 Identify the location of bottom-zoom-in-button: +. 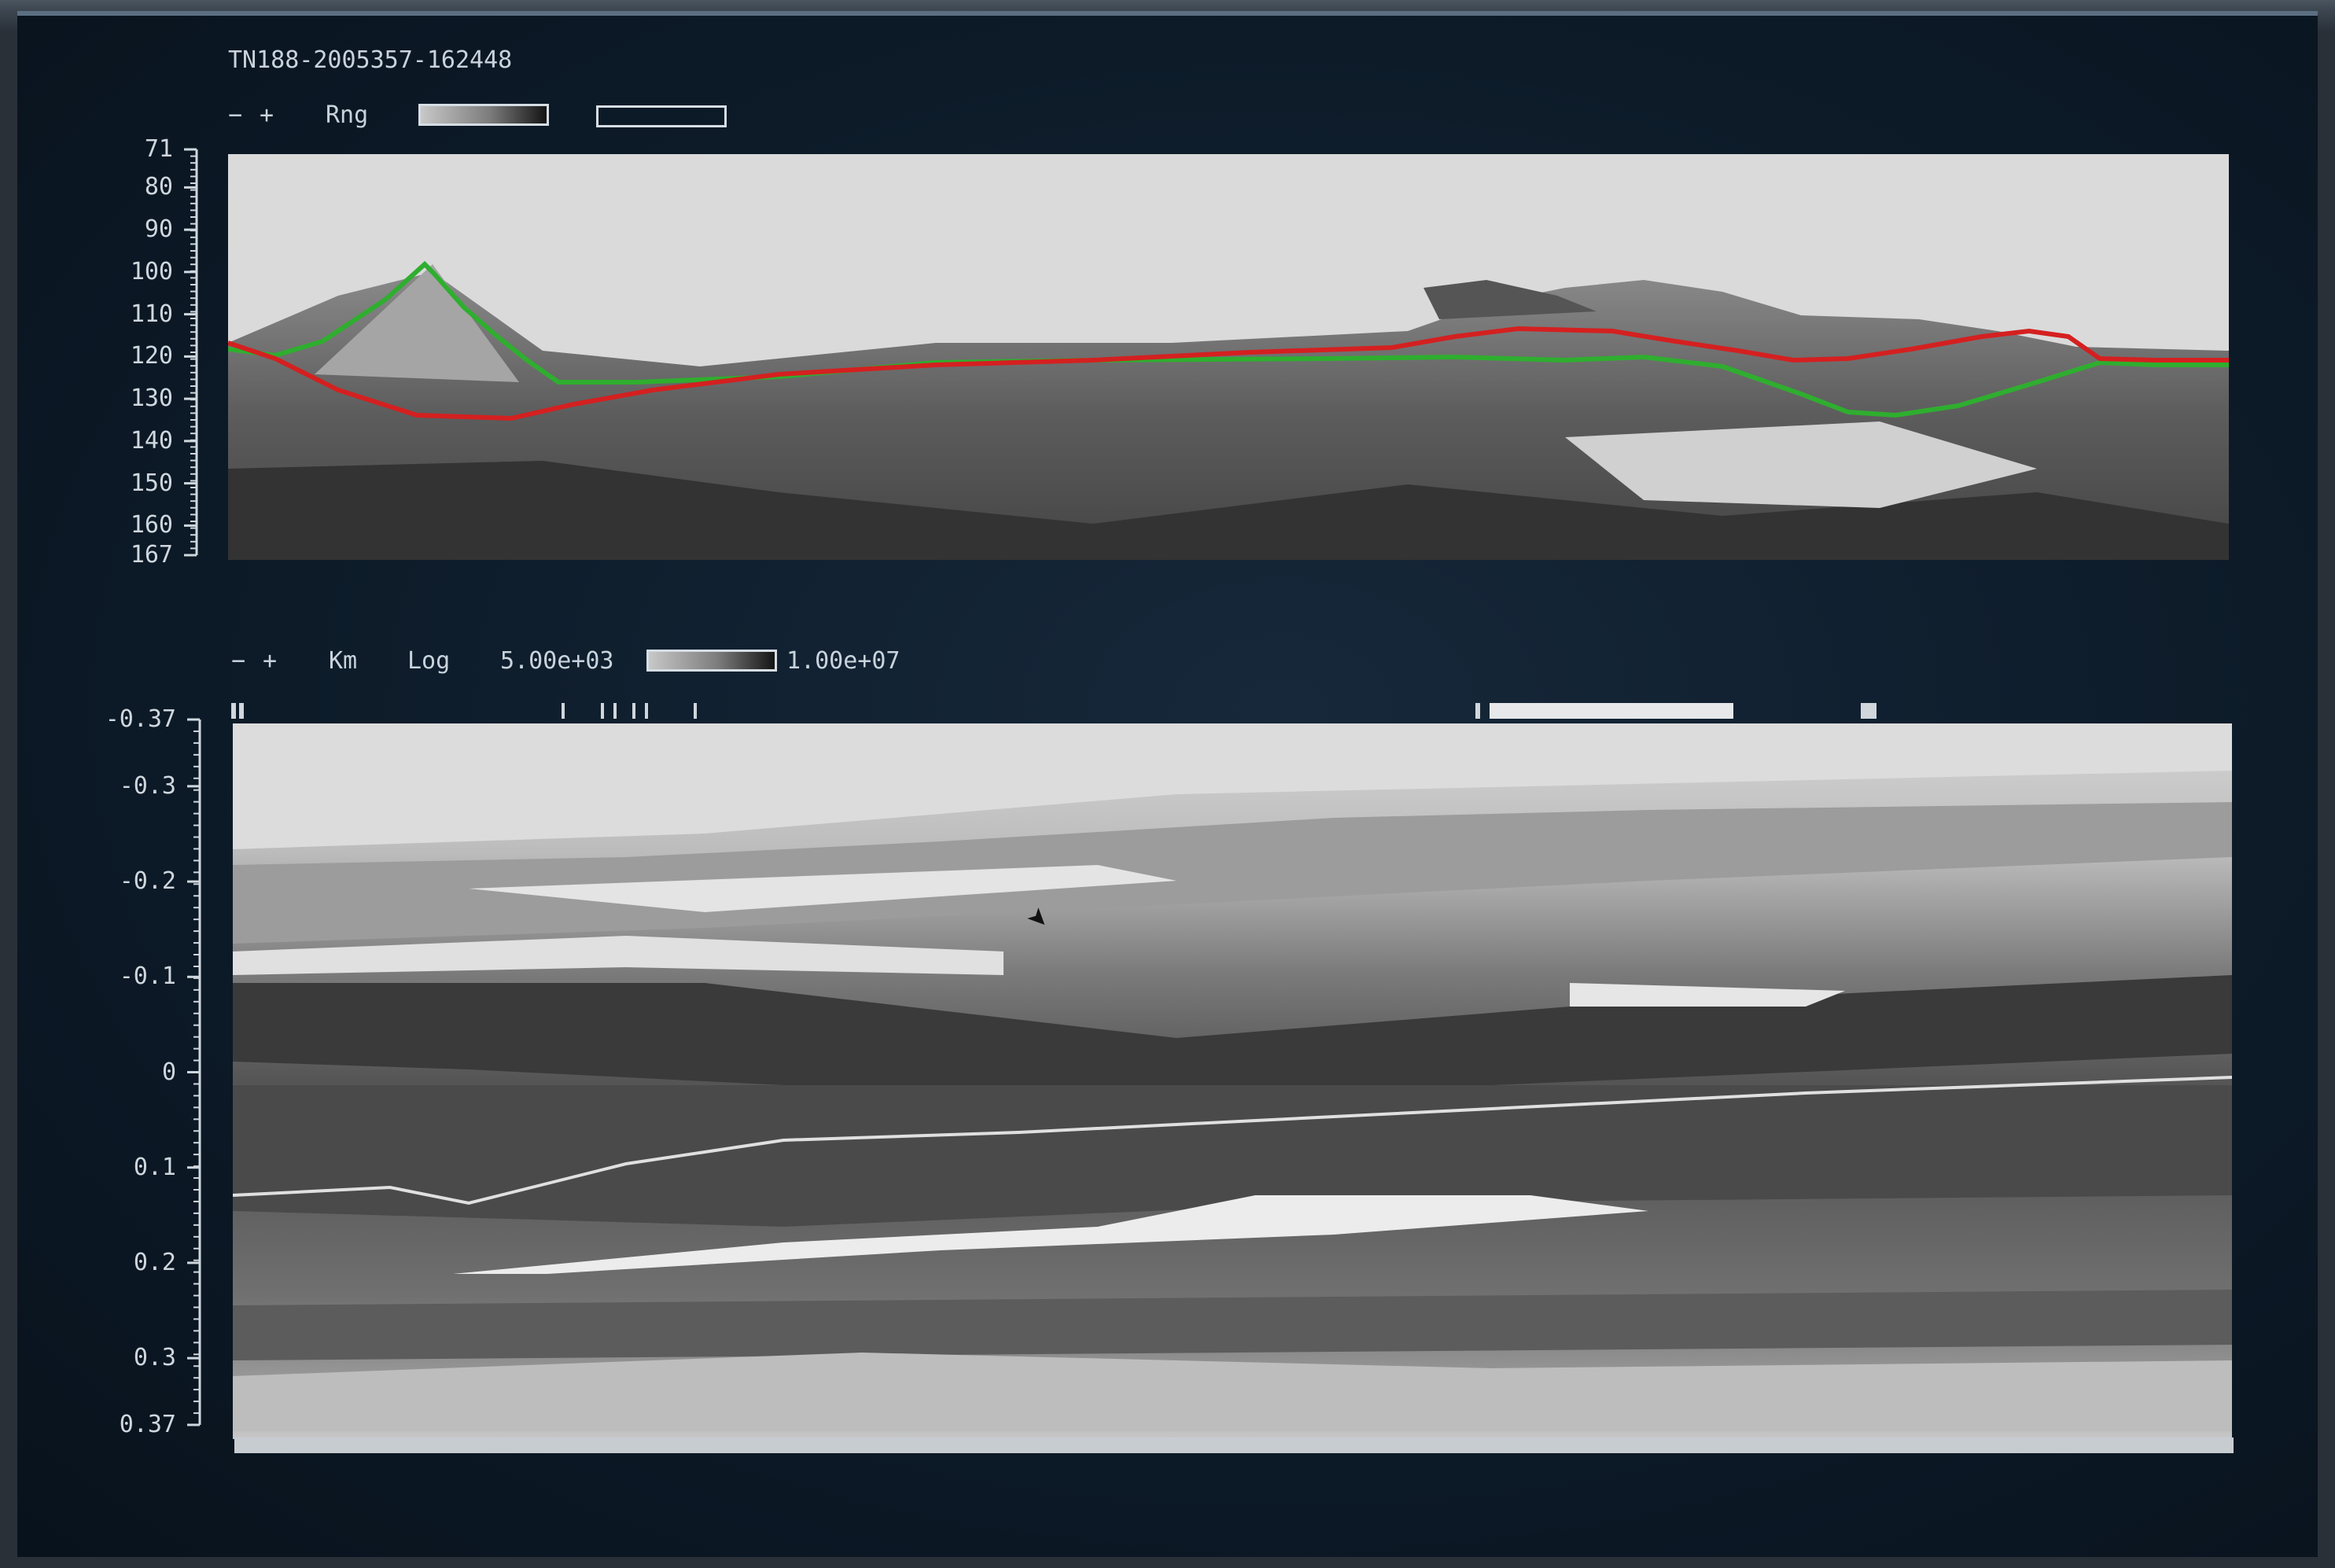
(270, 661).